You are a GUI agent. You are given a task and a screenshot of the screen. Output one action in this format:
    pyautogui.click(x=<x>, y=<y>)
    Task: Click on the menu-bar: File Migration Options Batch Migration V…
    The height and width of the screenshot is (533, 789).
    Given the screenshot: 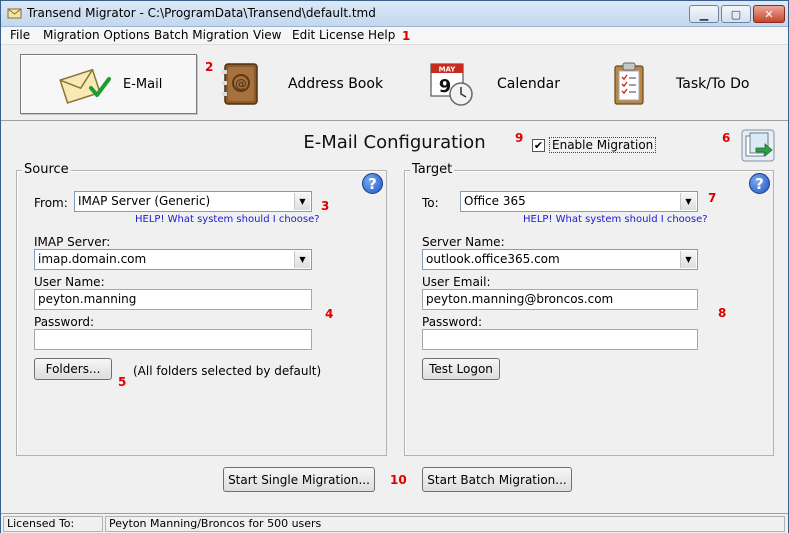 What is the action you would take?
    pyautogui.click(x=394, y=36)
    